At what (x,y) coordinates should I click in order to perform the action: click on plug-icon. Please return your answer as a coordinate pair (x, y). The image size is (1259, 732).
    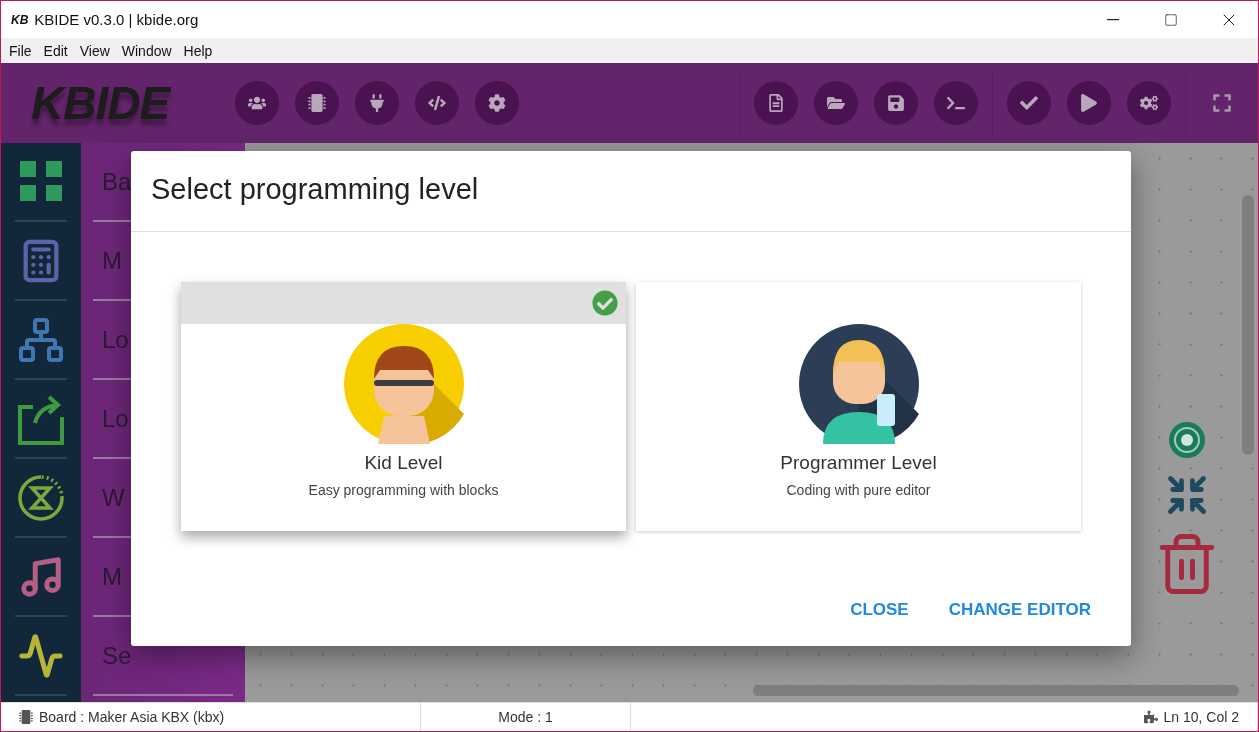
    Looking at the image, I should click on (377, 103).